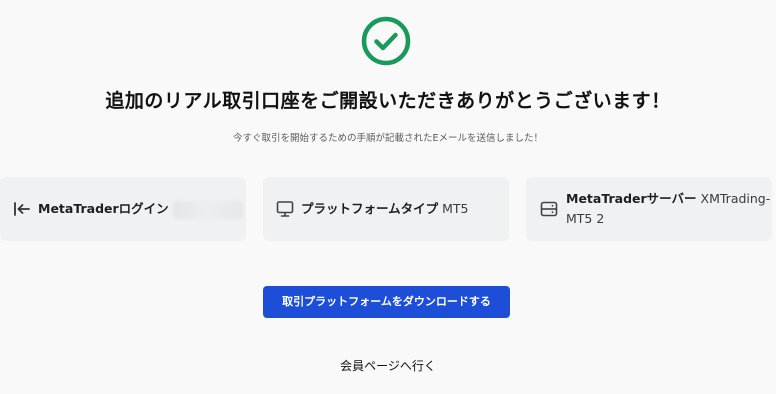 This screenshot has width=776, height=394. Describe the element at coordinates (735, 198) in the screenshot. I see `server-value-line1: XMTrading-` at that location.